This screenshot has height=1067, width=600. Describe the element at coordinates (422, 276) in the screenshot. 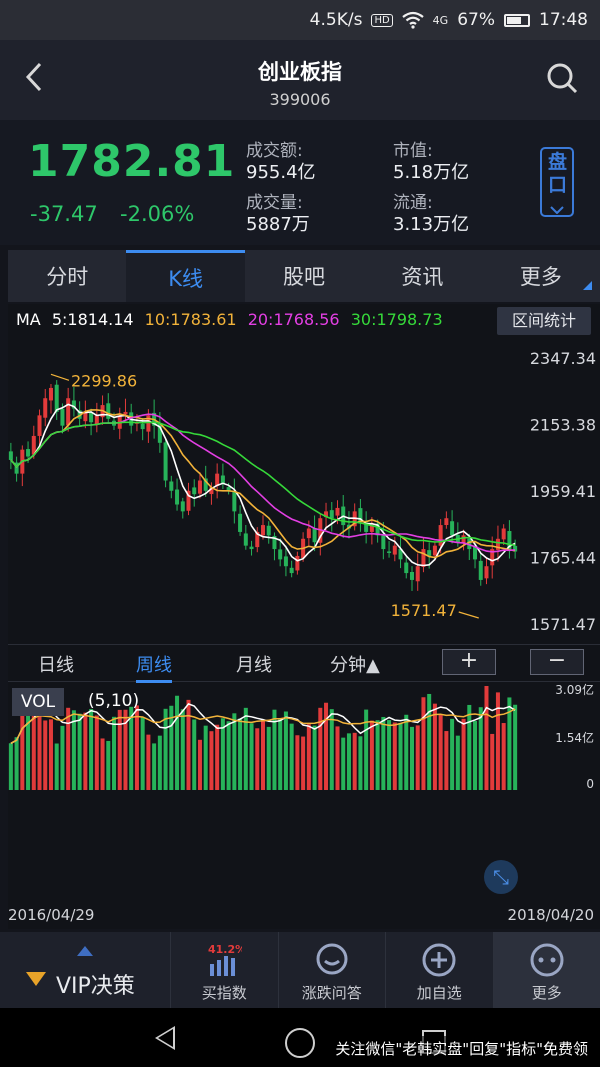

I see `tab-news: 资讯` at that location.